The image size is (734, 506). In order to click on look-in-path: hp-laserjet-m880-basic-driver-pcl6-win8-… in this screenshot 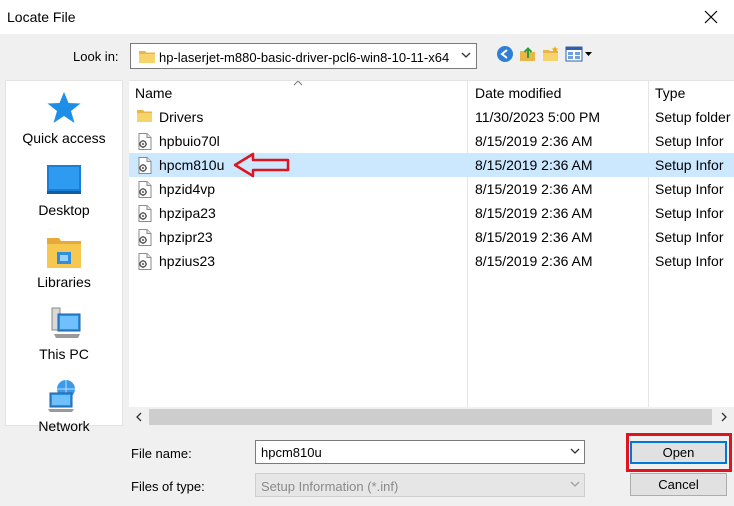, I will do `click(304, 57)`.